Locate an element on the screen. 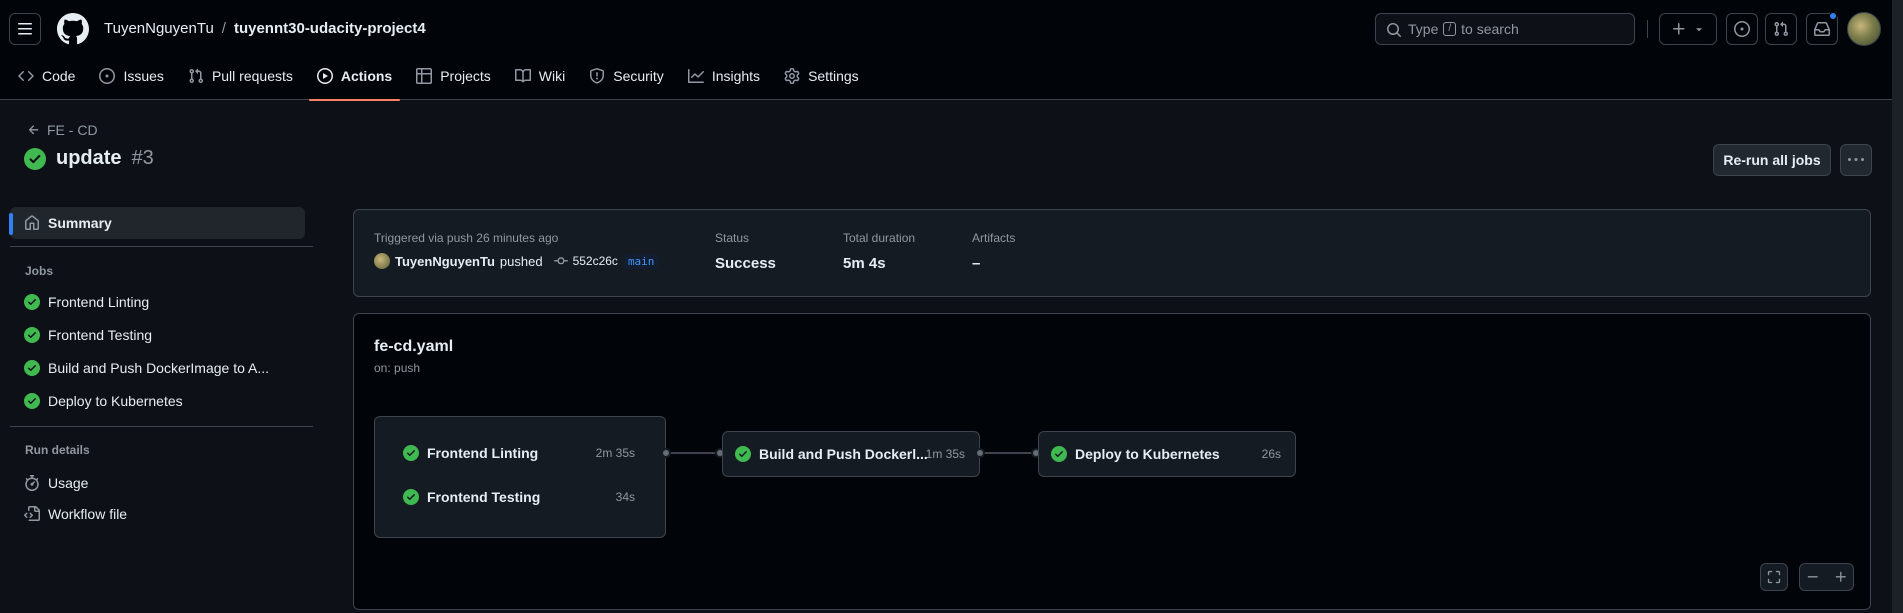  header-divider is located at coordinates (1647, 29).